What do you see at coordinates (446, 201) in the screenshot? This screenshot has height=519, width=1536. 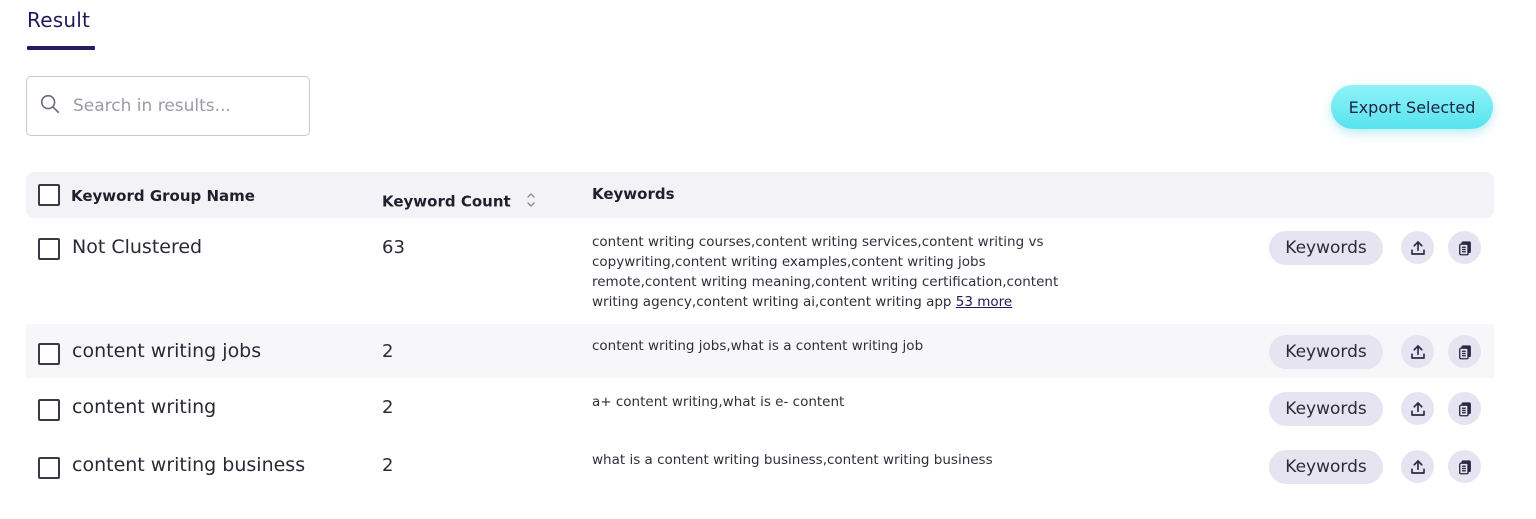 I see `header-keyword-count-label: Keyword Count` at bounding box center [446, 201].